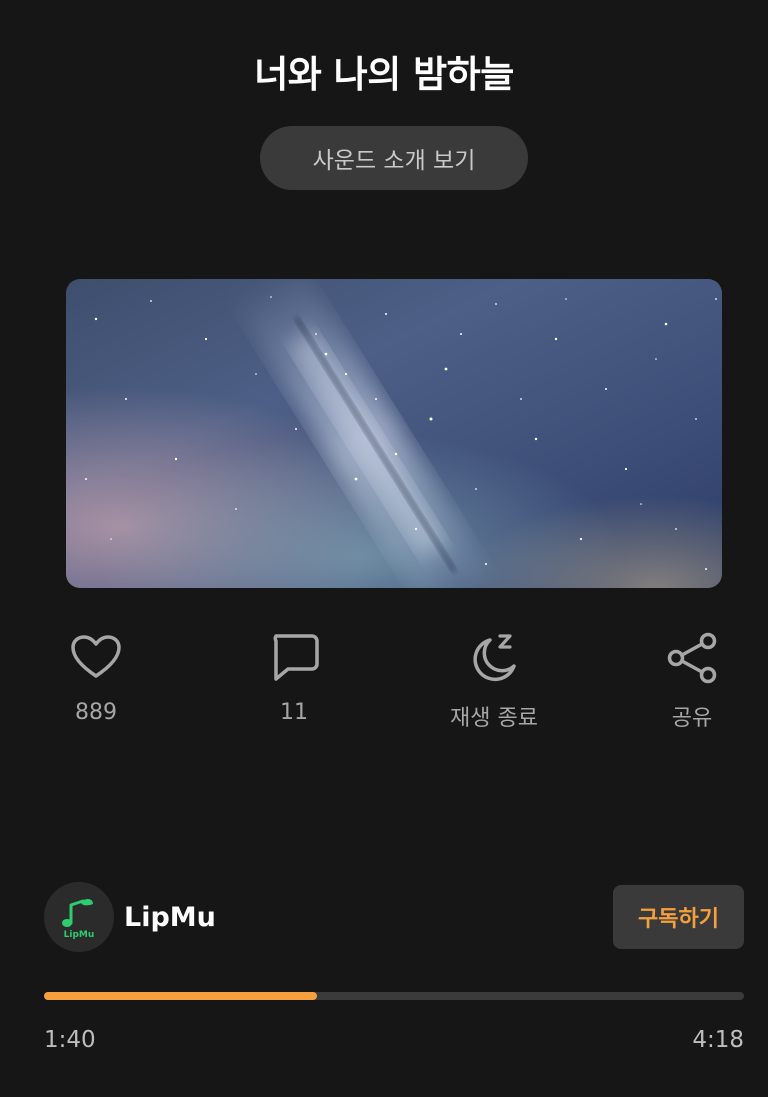  I want to click on channel-info: LipMu LipMu, so click(130, 917).